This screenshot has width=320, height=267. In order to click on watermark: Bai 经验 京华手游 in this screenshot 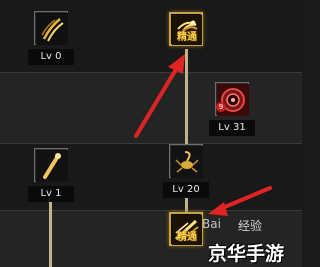, I will do `click(248, 240)`.